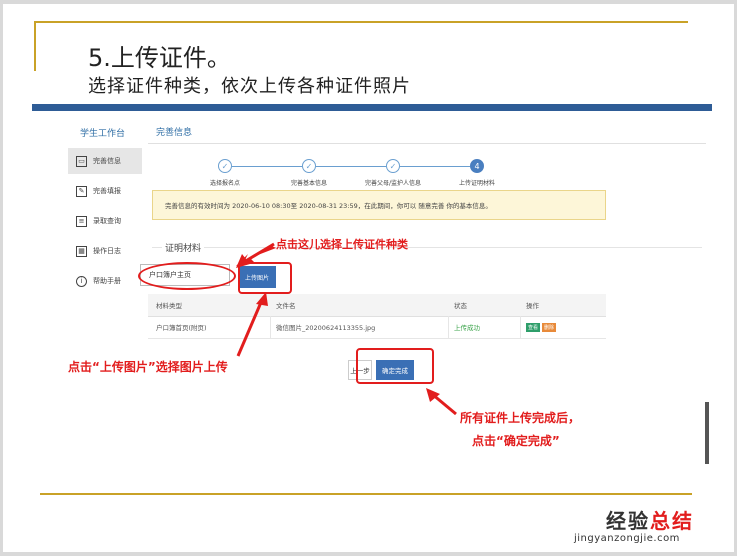  I want to click on watermark-logo: 经验总结, so click(650, 519).